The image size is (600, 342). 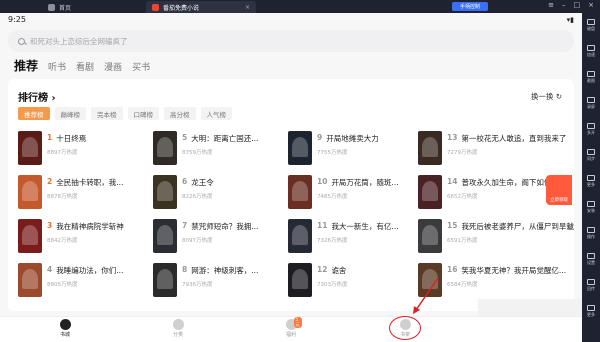 I want to click on bottom-nav-welfare: 5元 福利, so click(x=291, y=327).